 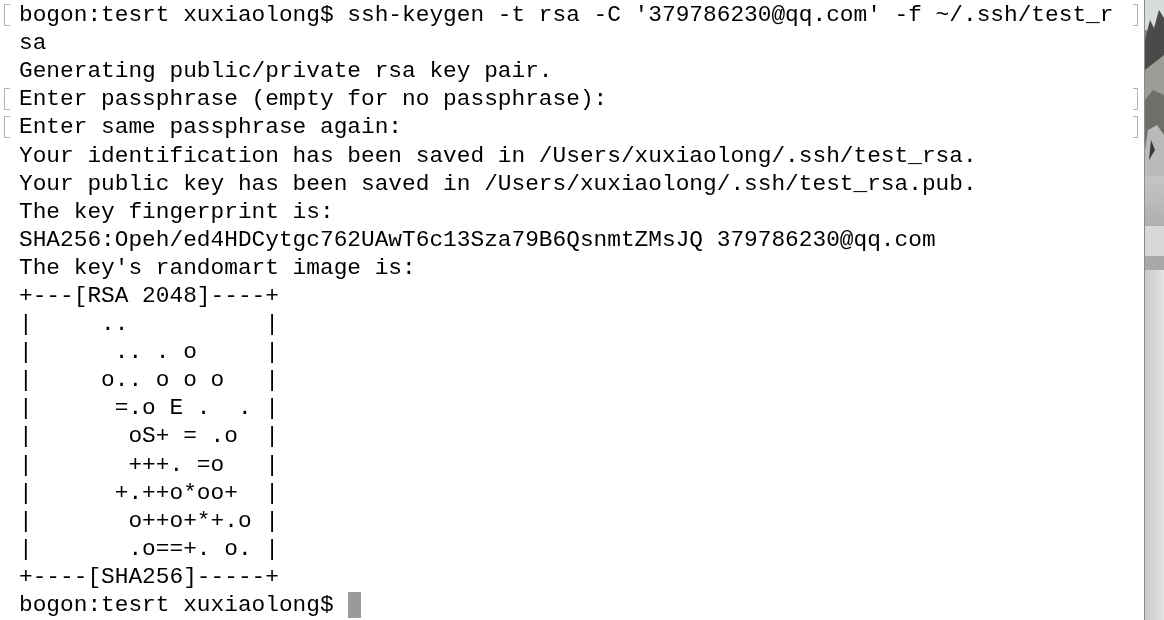 What do you see at coordinates (286, 71) in the screenshot?
I see `terminal-line: Generating public/private rsa key pair.` at bounding box center [286, 71].